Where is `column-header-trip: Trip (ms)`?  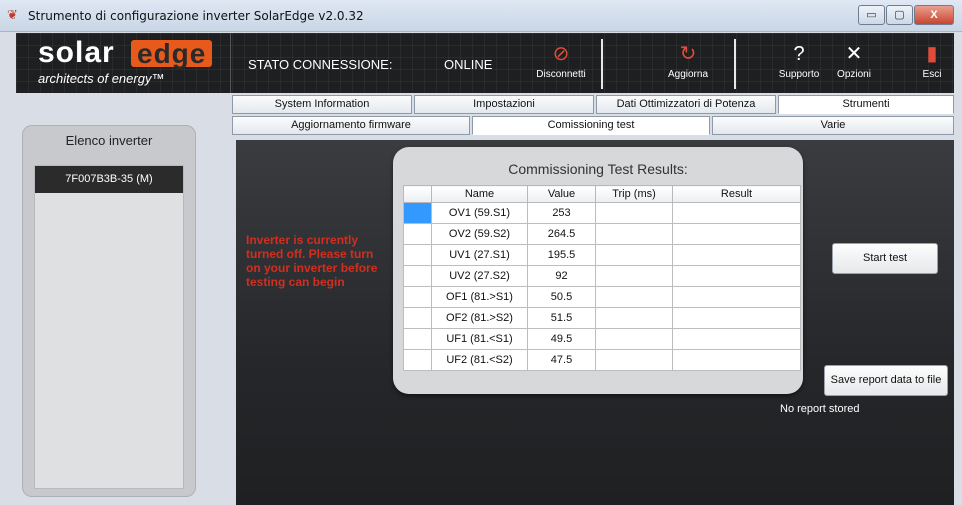 column-header-trip: Trip (ms) is located at coordinates (634, 194).